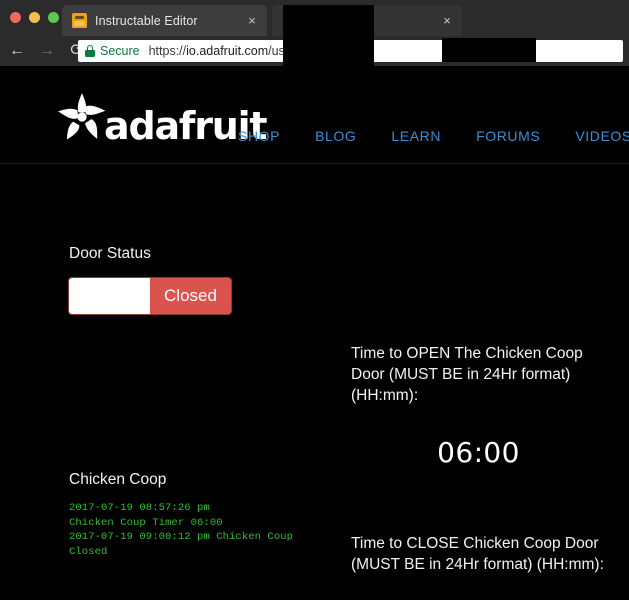  I want to click on redaction-box-tab, so click(328, 35).